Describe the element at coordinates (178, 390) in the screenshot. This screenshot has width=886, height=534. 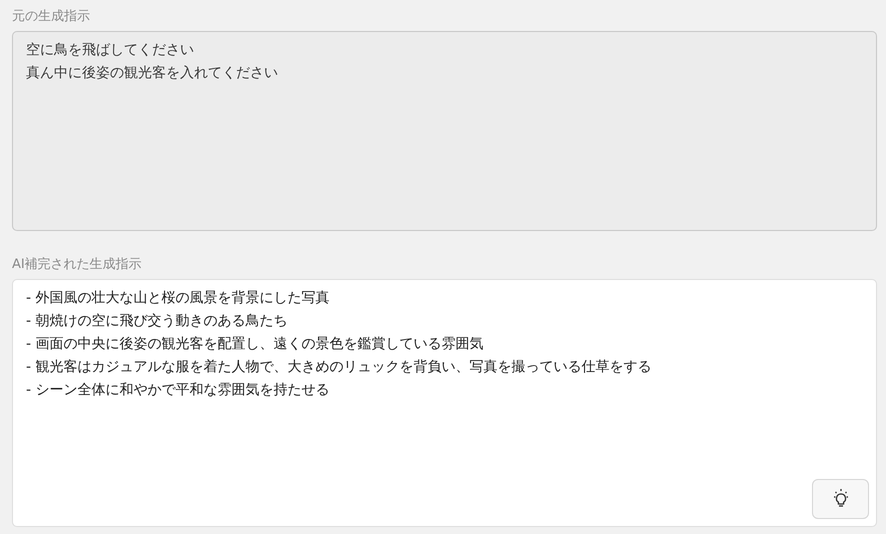
I see `prompt-line: - シーン全体に和やかで平和な雰囲気を持たせる` at that location.